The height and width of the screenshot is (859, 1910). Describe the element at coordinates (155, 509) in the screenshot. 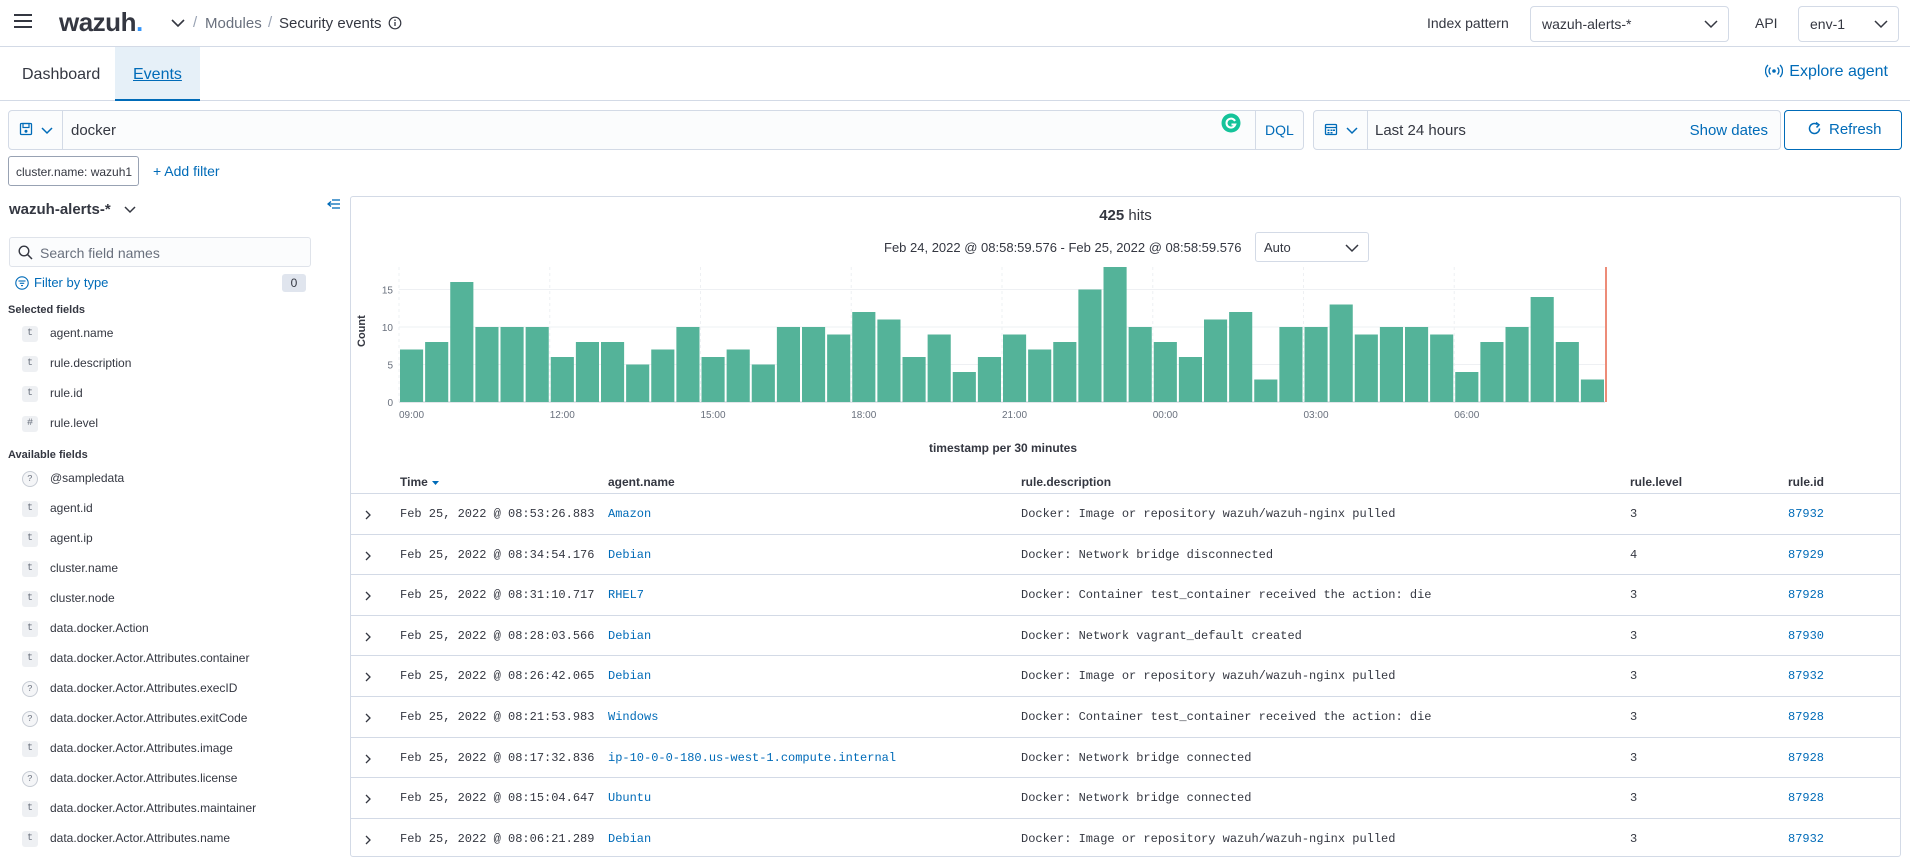

I see `sidebar-field-item: t agent.id` at that location.